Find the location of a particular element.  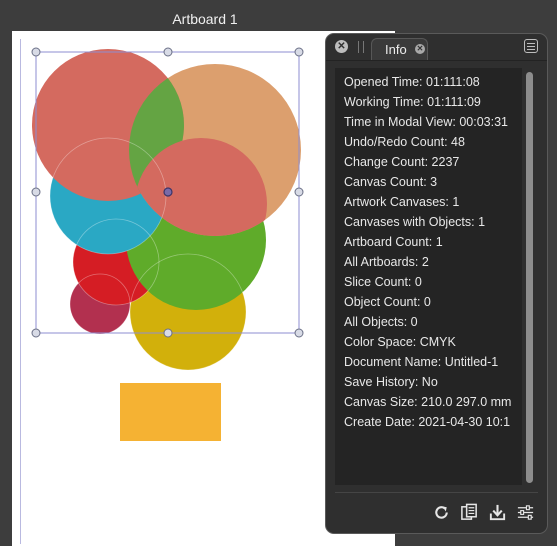

info-row: Time in Modal View: 00:03:31 is located at coordinates (426, 122).